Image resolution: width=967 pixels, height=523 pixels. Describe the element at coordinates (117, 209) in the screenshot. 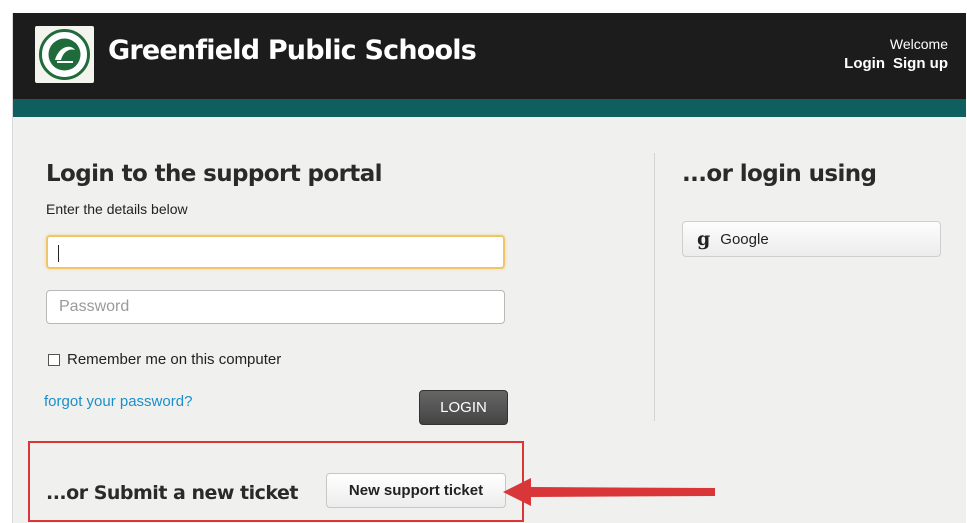

I see `login-subtitle: Enter the details below` at that location.